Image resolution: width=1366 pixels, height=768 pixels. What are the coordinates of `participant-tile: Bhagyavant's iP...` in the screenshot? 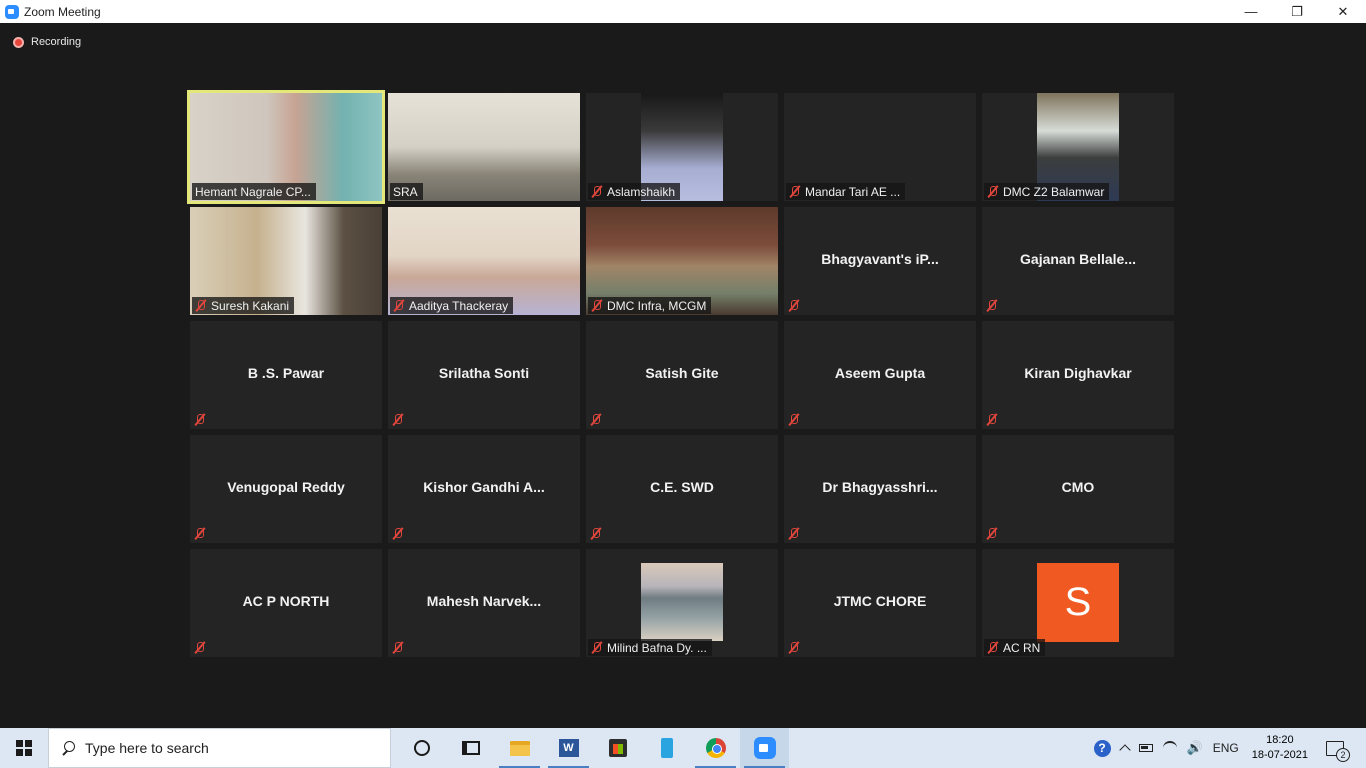 It's located at (880, 261).